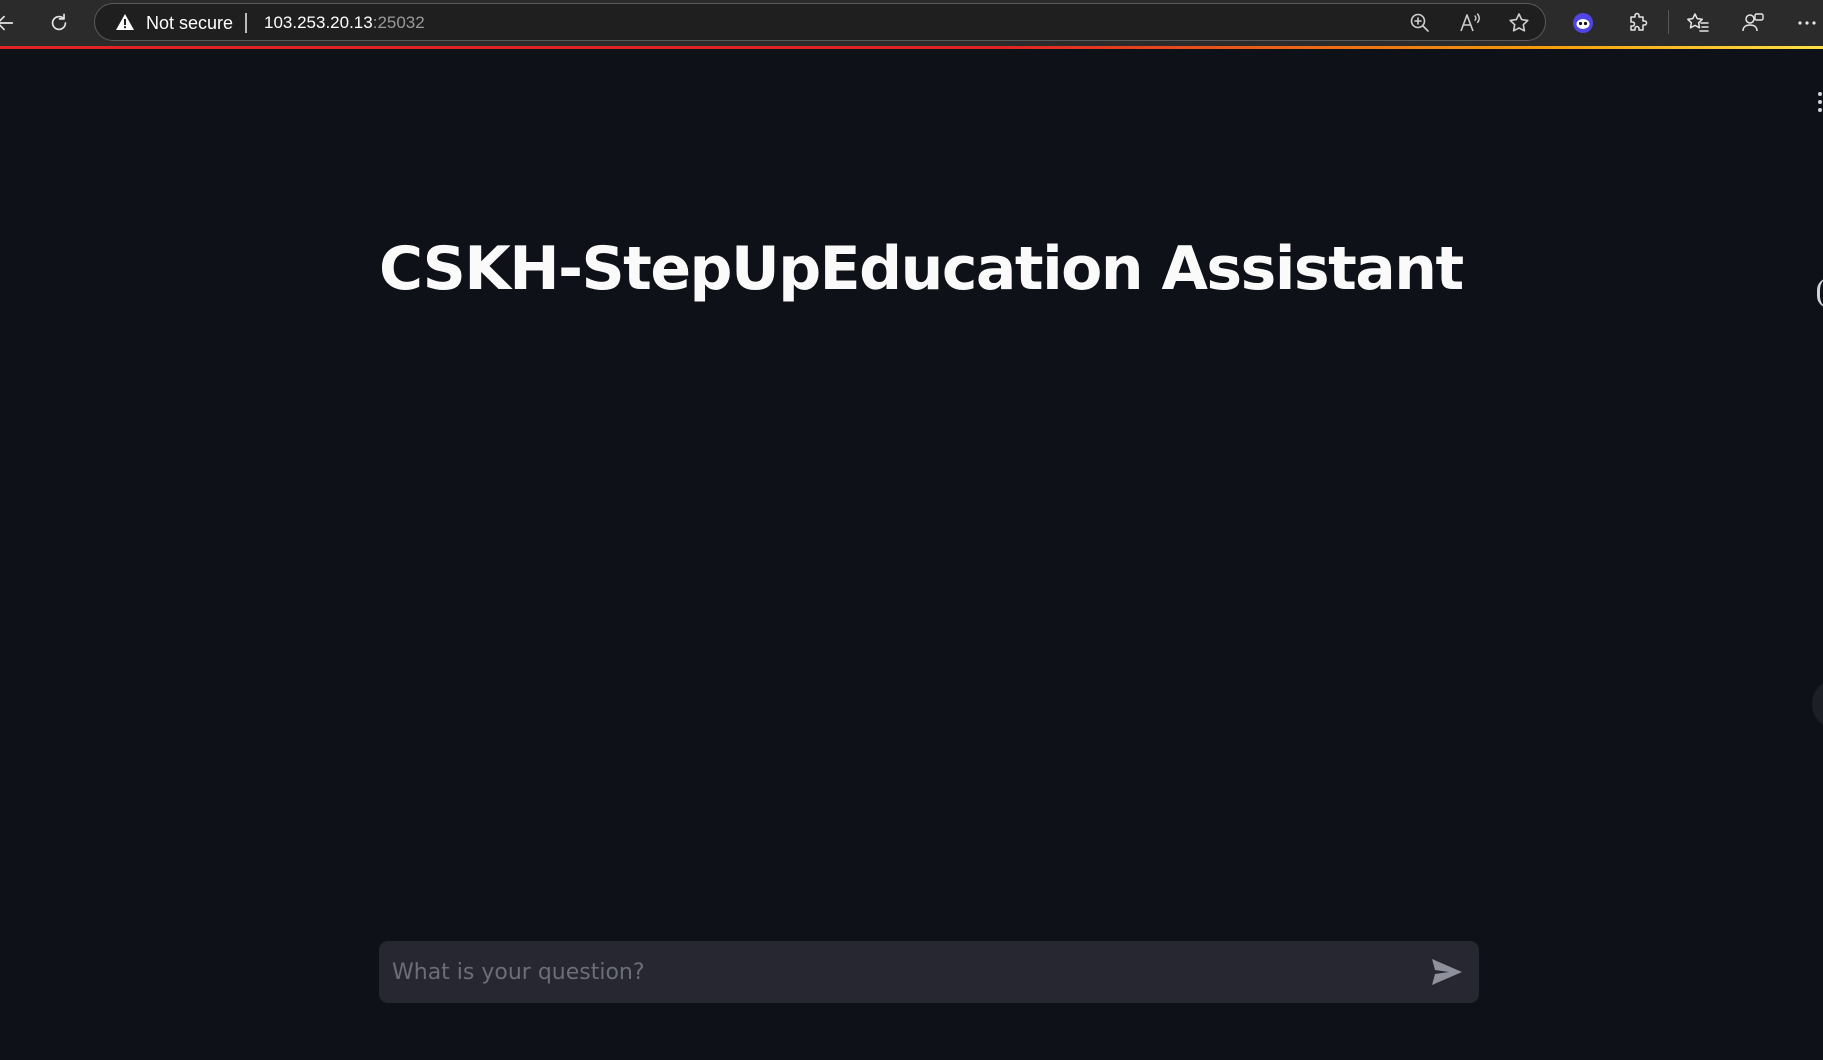 This screenshot has width=1823, height=1060. I want to click on toolbar-divider, so click(1668, 22).